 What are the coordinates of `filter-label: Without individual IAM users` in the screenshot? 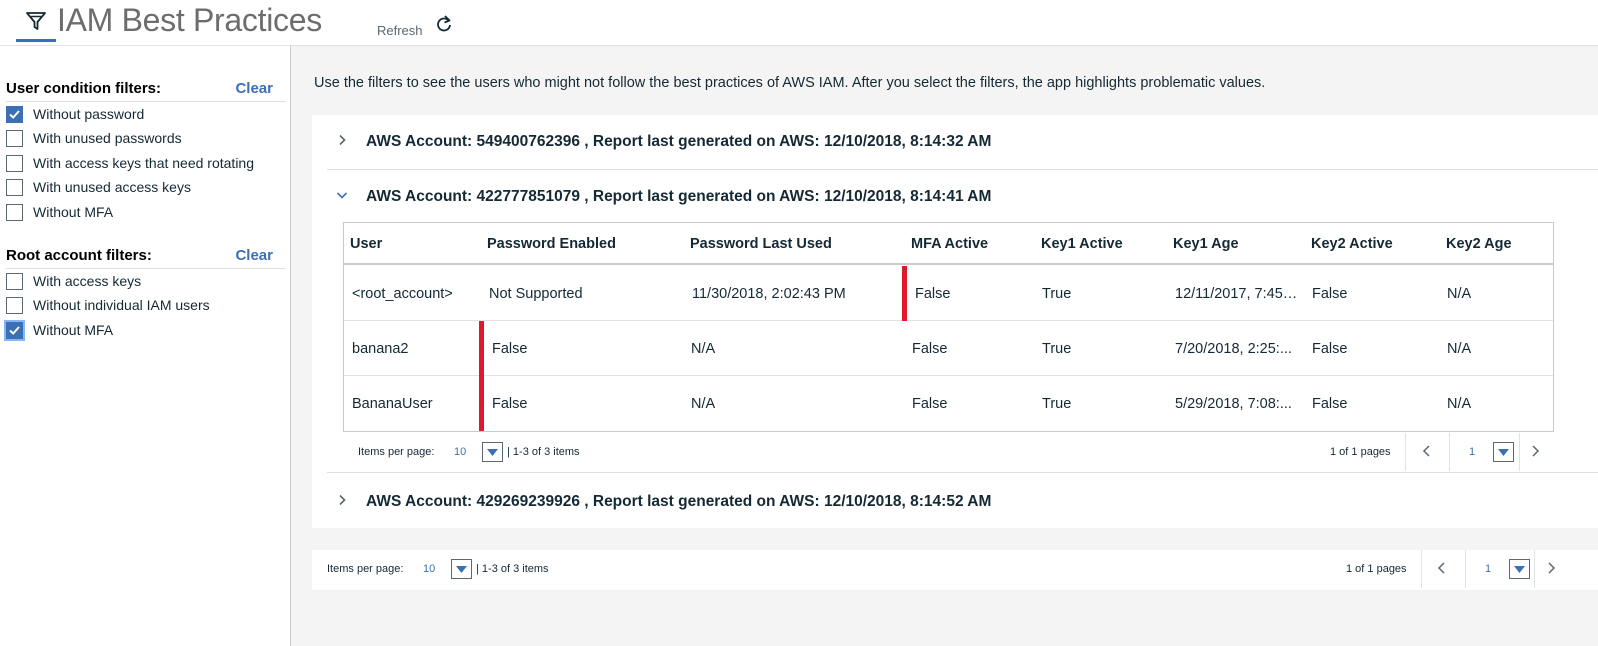 It's located at (121, 305).